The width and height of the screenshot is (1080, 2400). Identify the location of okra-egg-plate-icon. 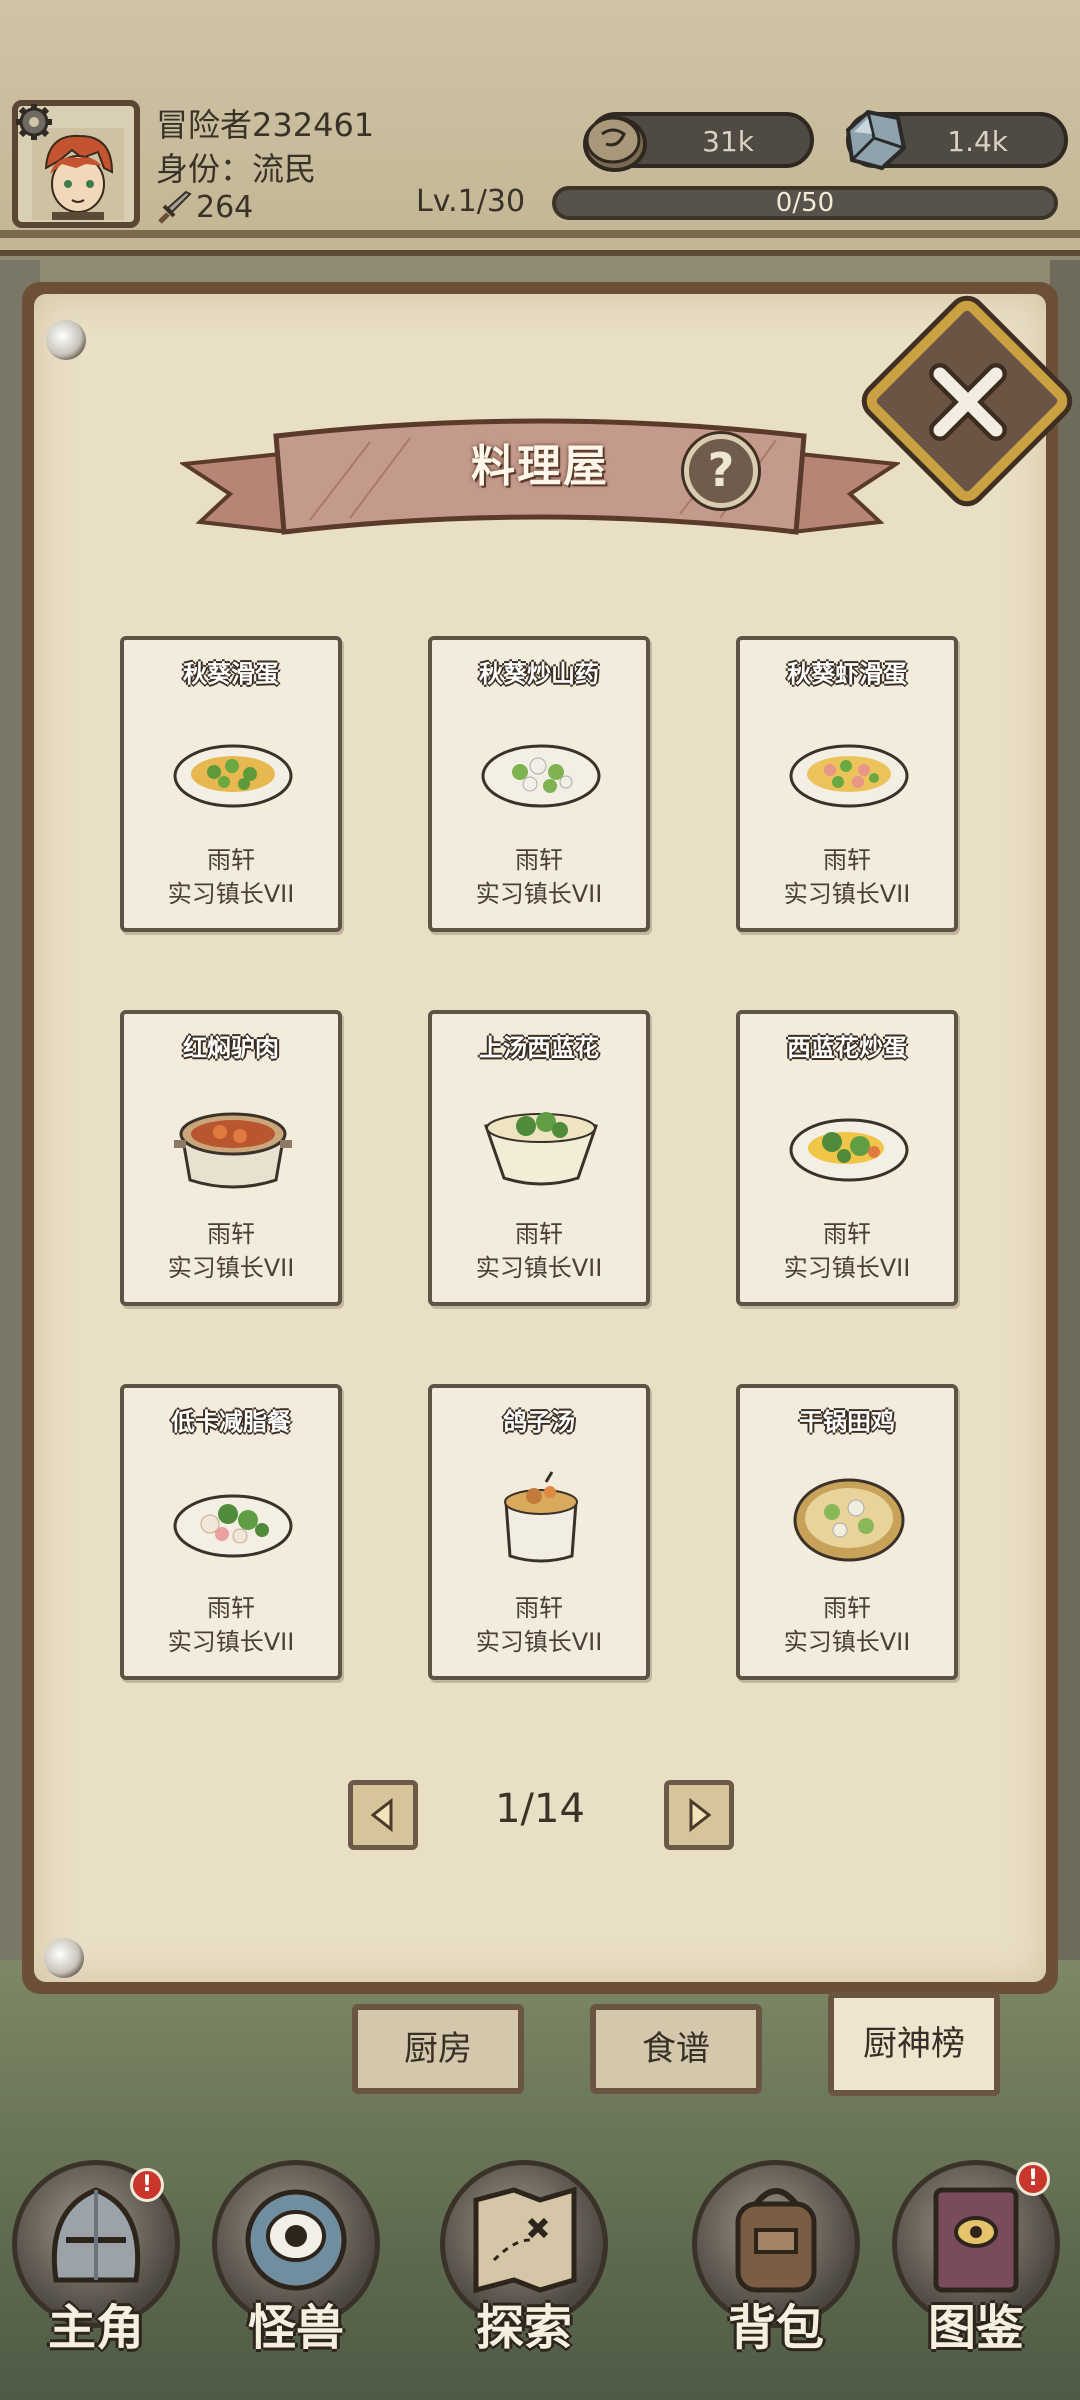
(233, 776).